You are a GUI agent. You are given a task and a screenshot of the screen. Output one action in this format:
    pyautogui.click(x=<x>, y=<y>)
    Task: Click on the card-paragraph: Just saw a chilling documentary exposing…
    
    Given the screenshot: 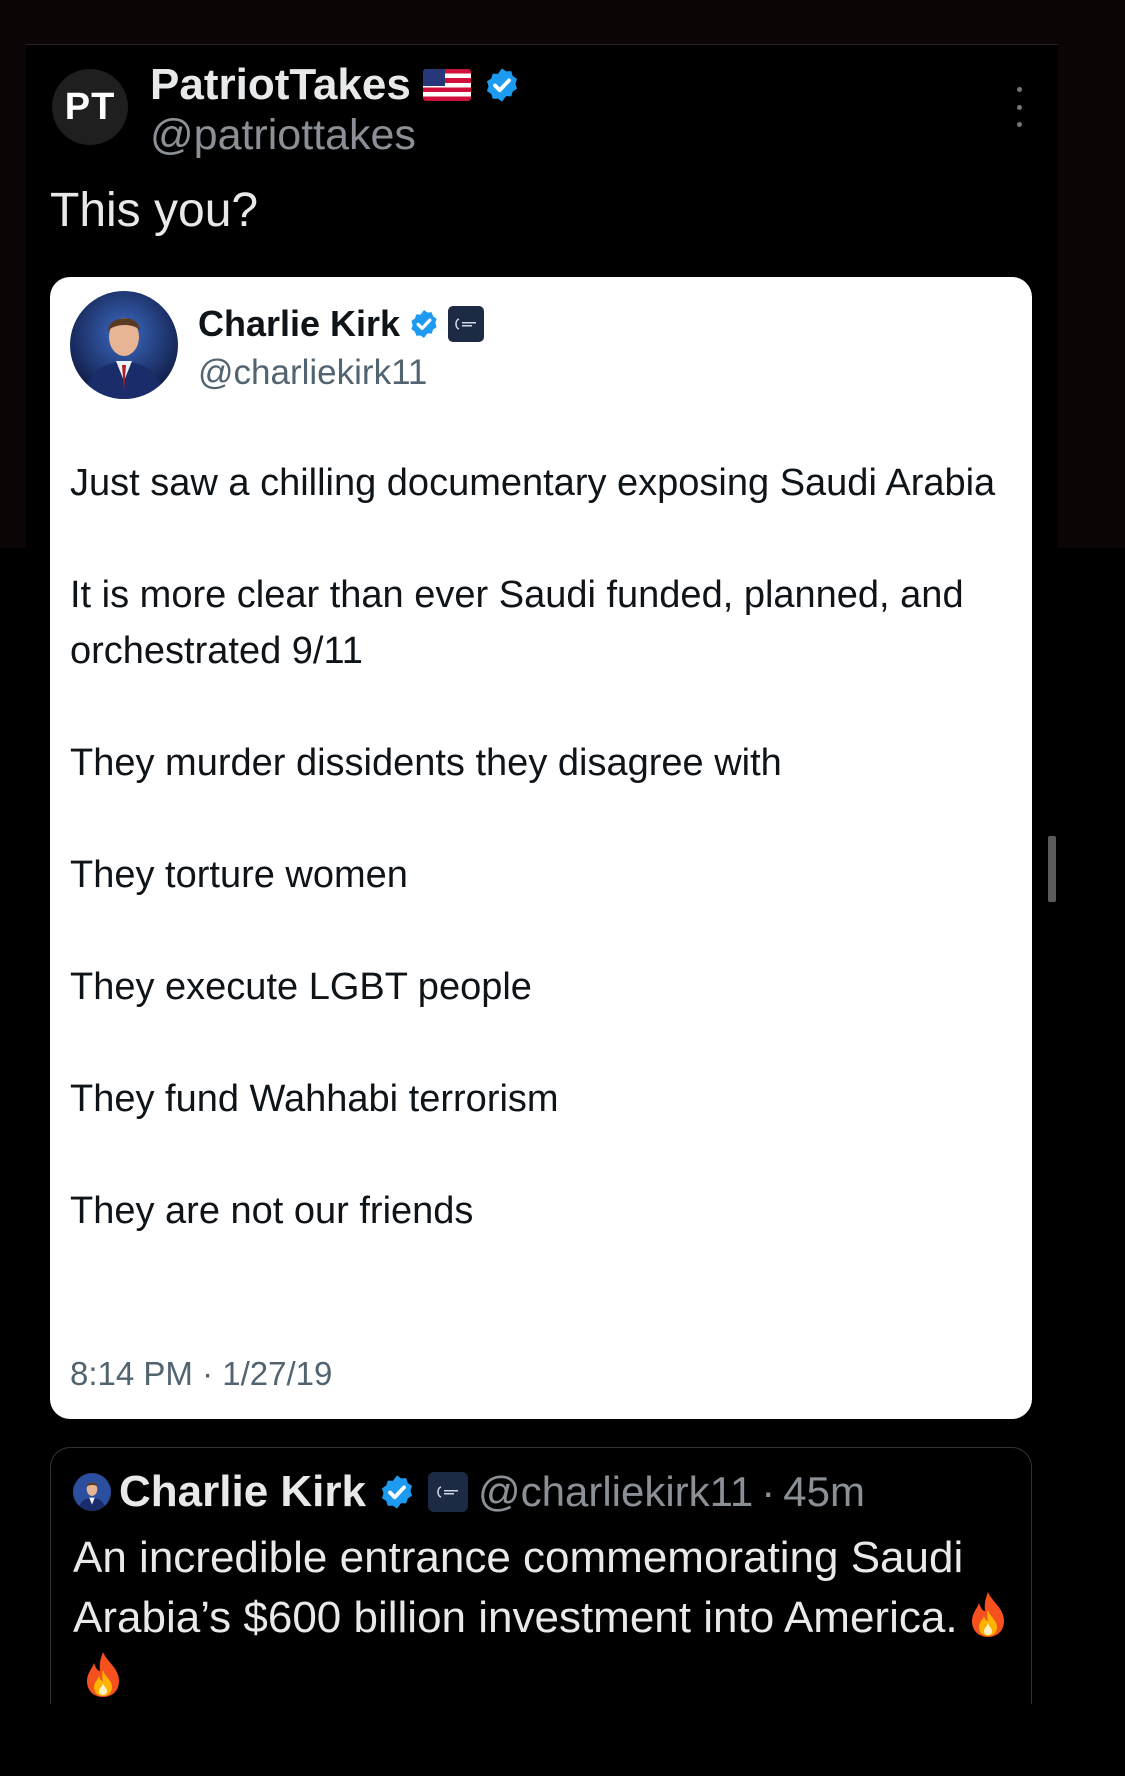 What is the action you would take?
    pyautogui.click(x=533, y=483)
    